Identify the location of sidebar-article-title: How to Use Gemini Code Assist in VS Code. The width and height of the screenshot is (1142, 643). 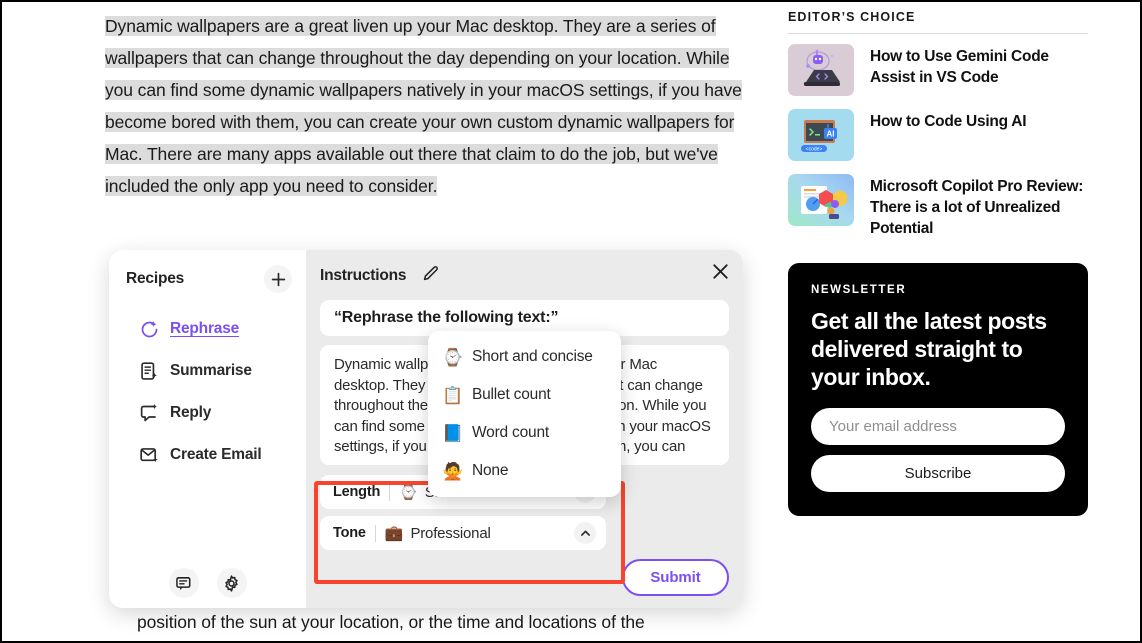
(959, 67).